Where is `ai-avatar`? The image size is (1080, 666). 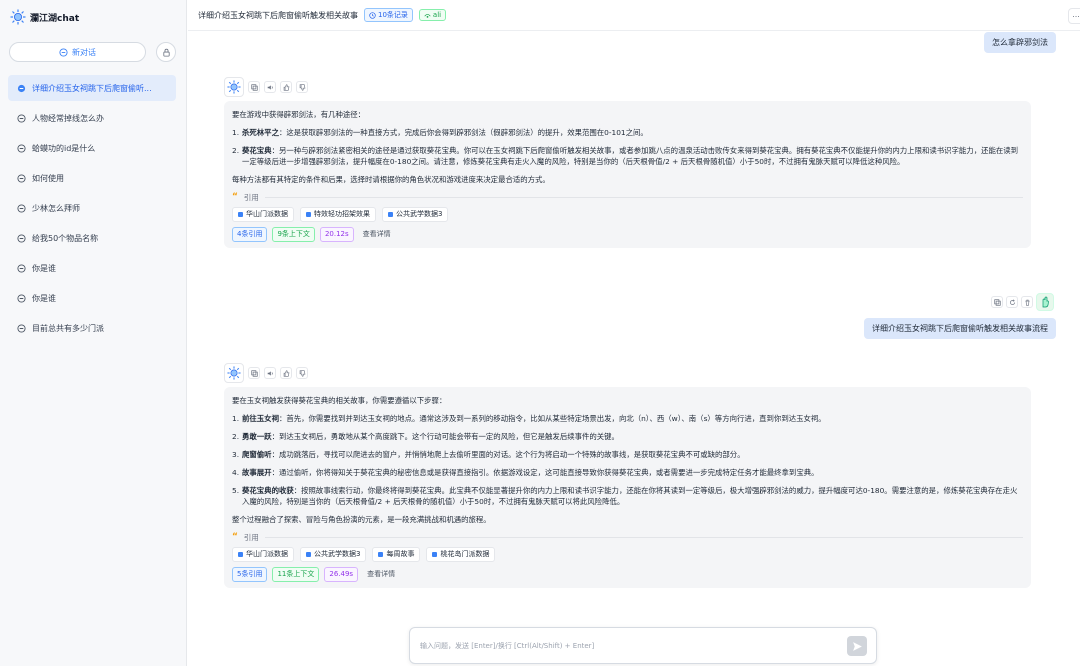 ai-avatar is located at coordinates (234, 373).